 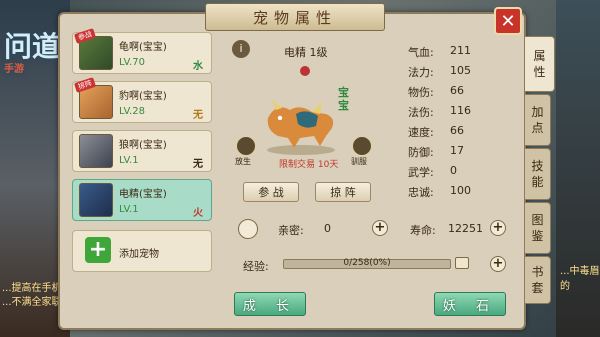 I want to click on stat-label: 法力:, so click(x=421, y=72).